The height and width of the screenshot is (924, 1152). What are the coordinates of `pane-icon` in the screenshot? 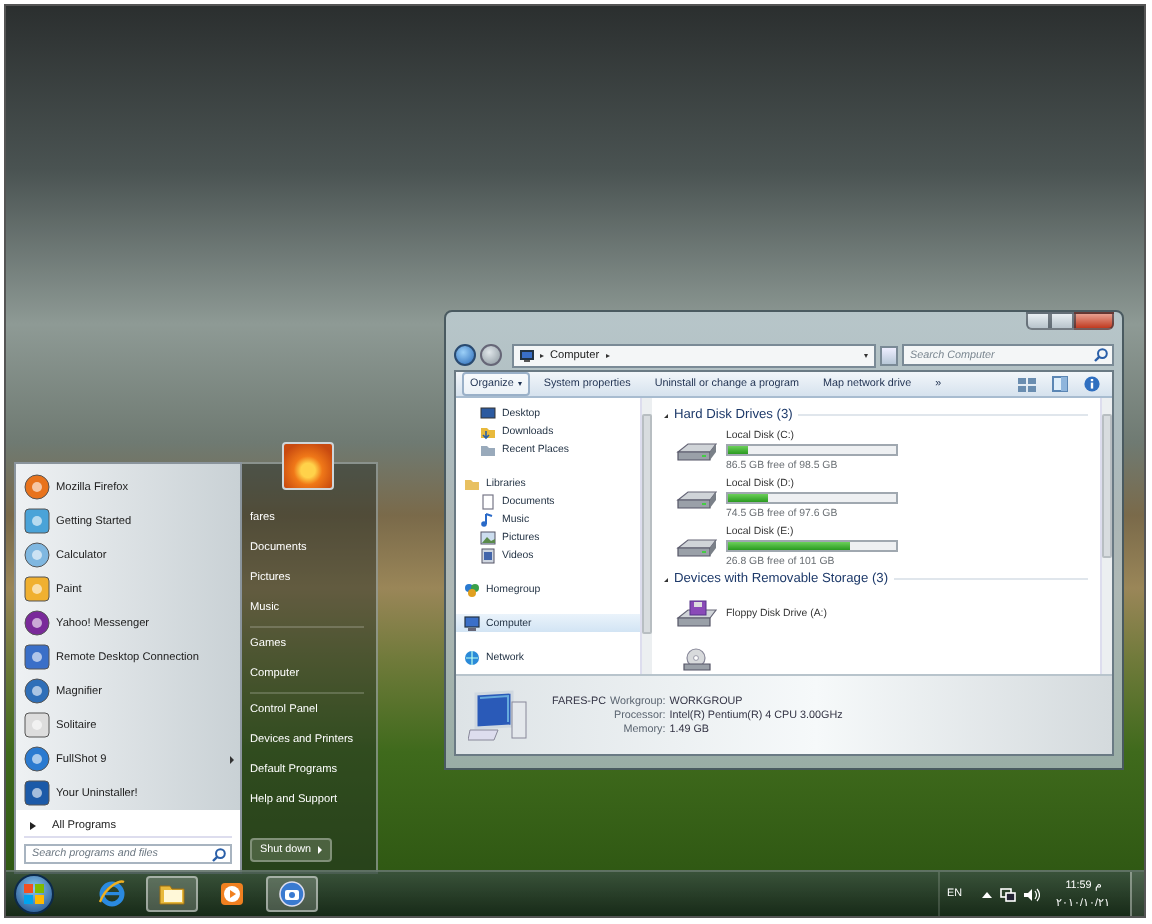 It's located at (1060, 384).